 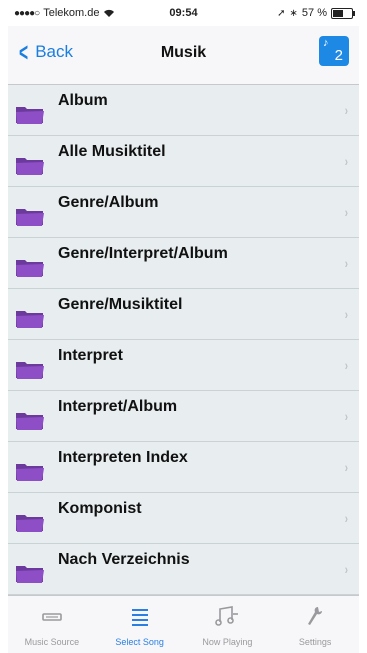 What do you see at coordinates (326, 43) in the screenshot?
I see `music-note-icon: ♪` at bounding box center [326, 43].